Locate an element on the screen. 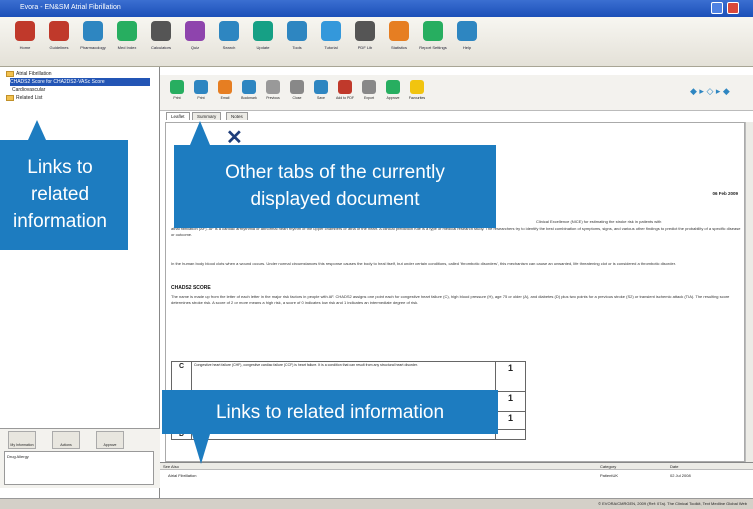  callout-pointer-left is located at coordinates (37, 130).